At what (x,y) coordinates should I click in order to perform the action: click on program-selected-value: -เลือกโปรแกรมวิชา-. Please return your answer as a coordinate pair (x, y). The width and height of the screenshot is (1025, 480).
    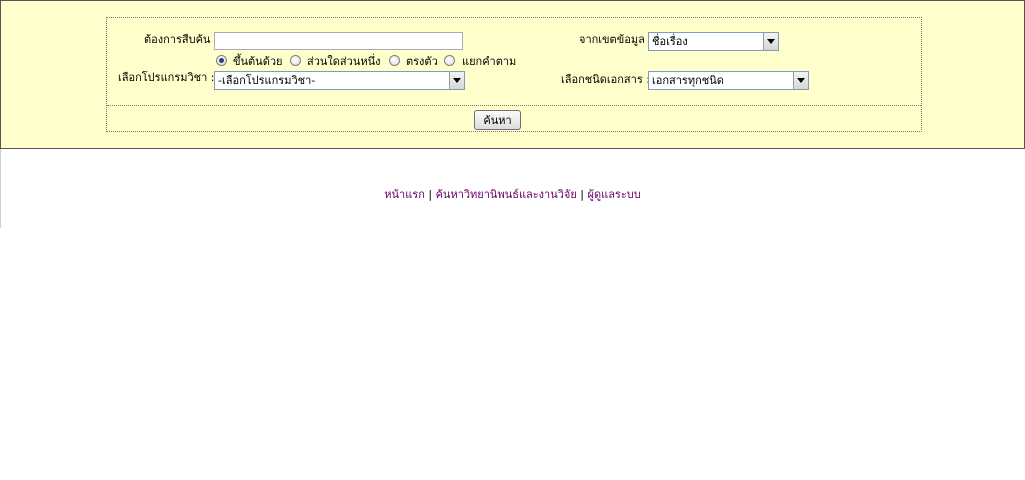
    Looking at the image, I should click on (267, 80).